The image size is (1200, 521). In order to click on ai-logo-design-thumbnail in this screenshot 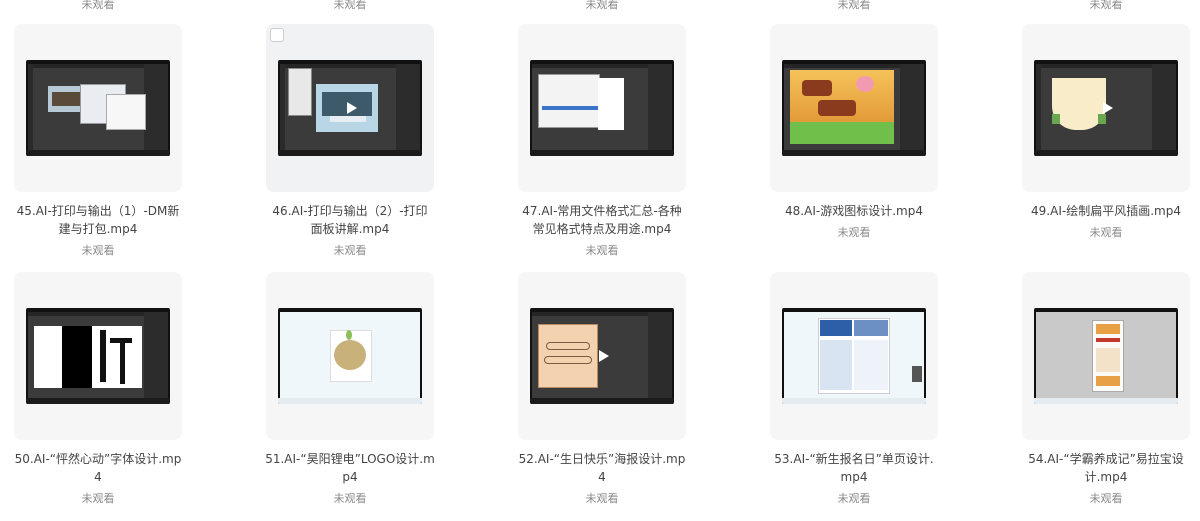, I will do `click(350, 356)`.